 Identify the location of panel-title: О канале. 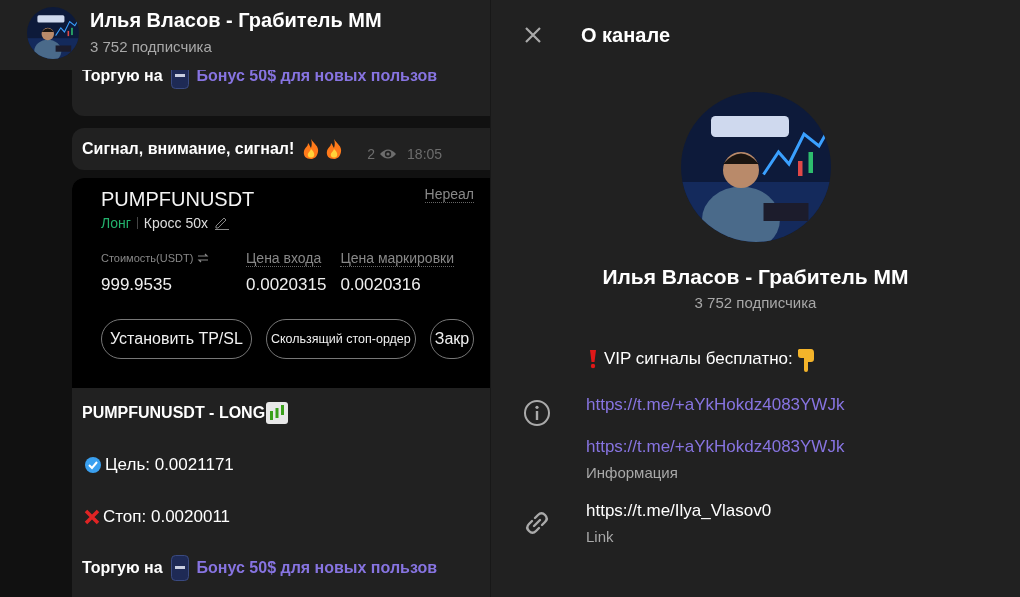
(625, 35).